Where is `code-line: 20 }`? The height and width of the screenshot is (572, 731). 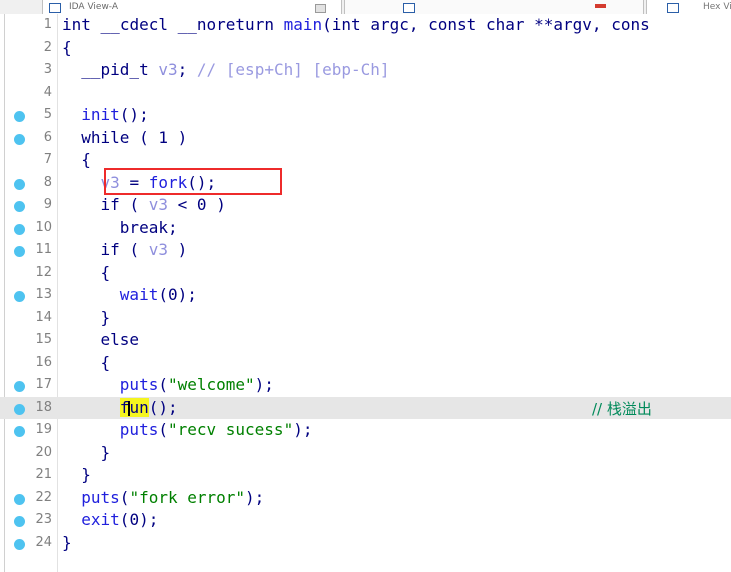 code-line: 20 } is located at coordinates (365, 453).